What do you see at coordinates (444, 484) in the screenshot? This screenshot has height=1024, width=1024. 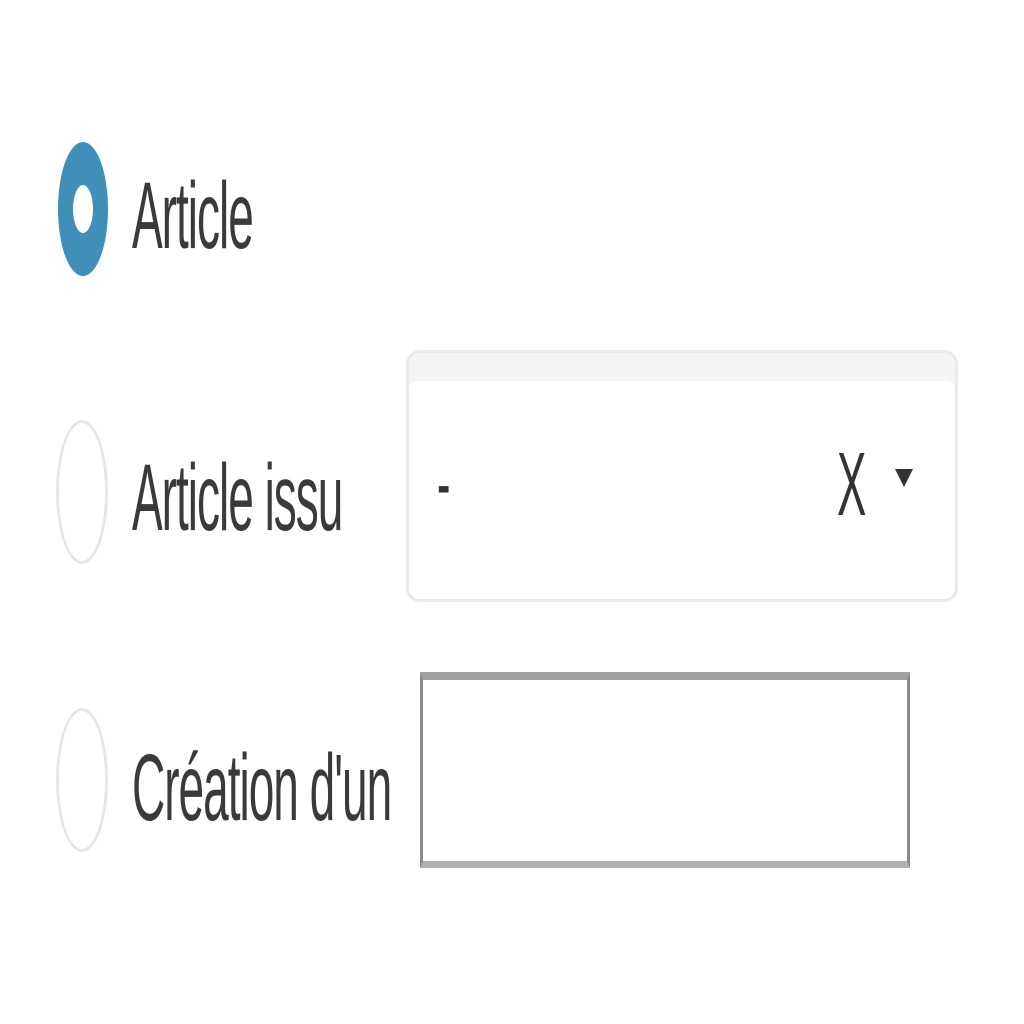 I see `select-value: -` at bounding box center [444, 484].